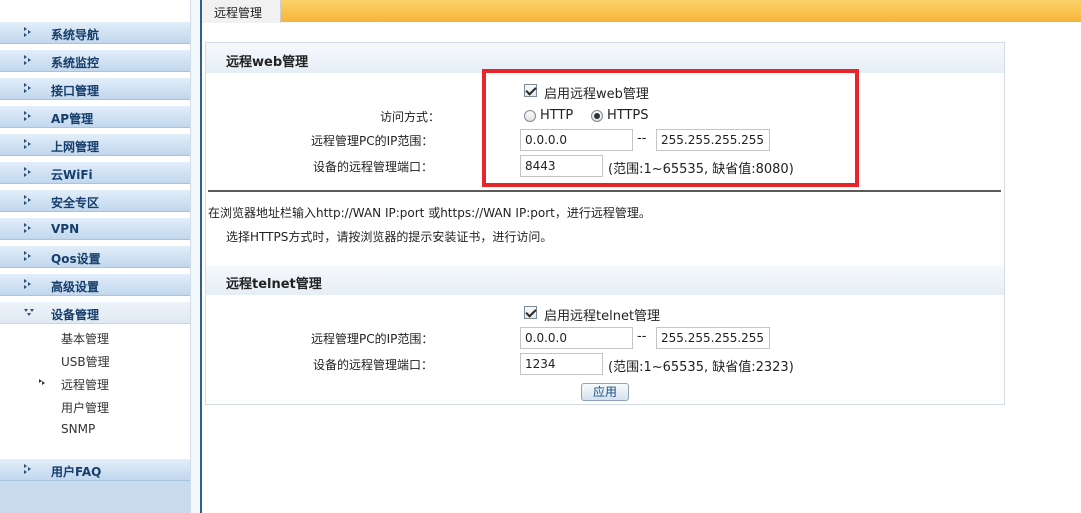  Describe the element at coordinates (389, 237) in the screenshot. I see `note-line-2: 选择HTTPS方式时，请按浏览器的提示安装证书，进行访问。` at that location.